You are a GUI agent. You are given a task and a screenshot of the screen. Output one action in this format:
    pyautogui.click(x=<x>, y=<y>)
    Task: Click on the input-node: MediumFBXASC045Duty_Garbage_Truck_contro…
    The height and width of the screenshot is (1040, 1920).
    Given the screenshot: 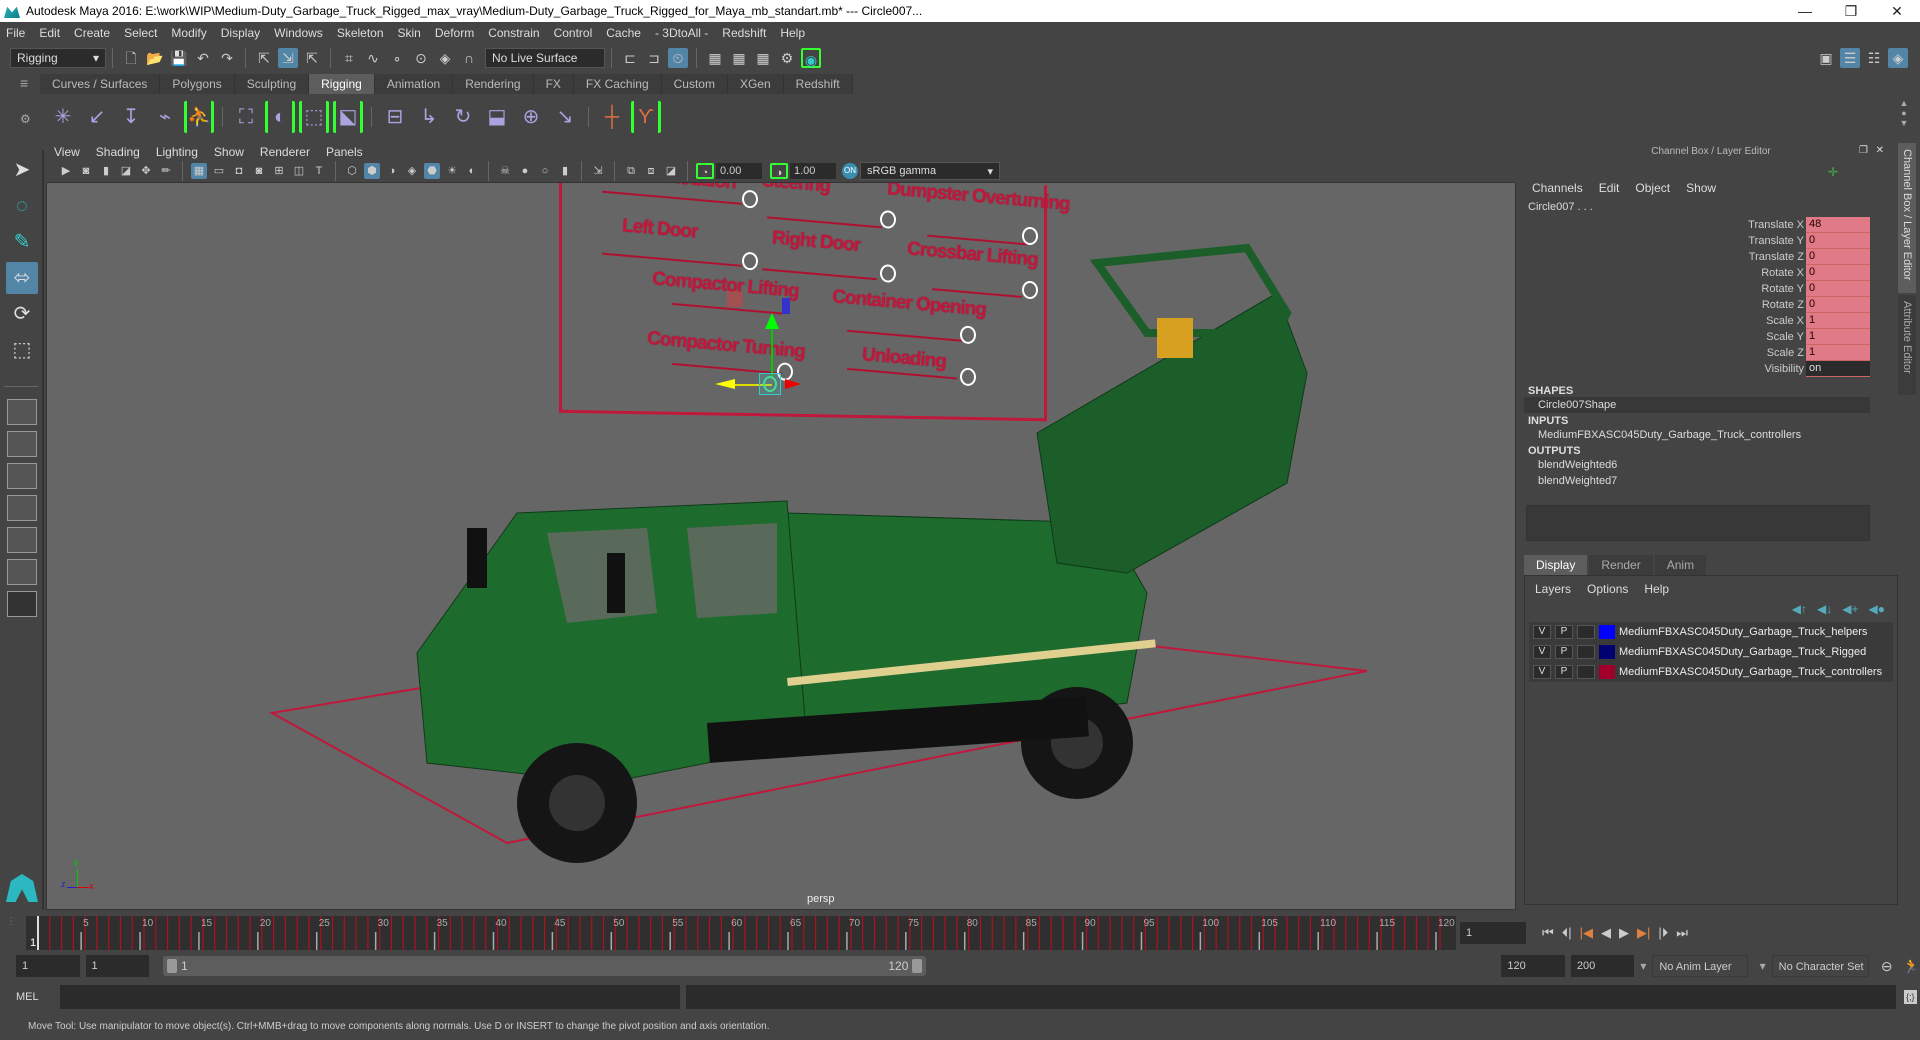 What is the action you would take?
    pyautogui.click(x=1711, y=435)
    